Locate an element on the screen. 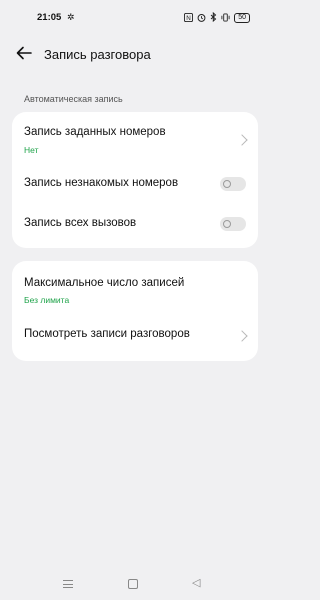  battery-icon: 50 is located at coordinates (242, 18).